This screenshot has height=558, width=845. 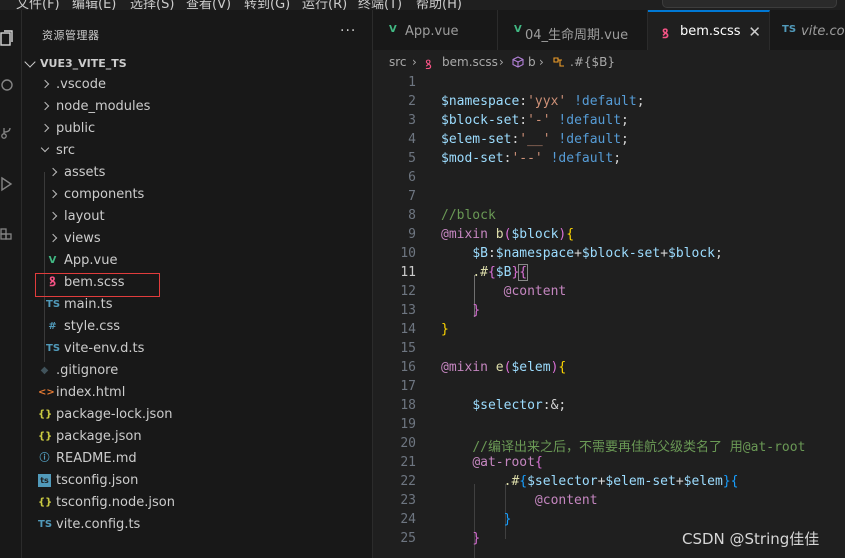 What do you see at coordinates (197, 217) in the screenshot?
I see `folder-item: layout` at bounding box center [197, 217].